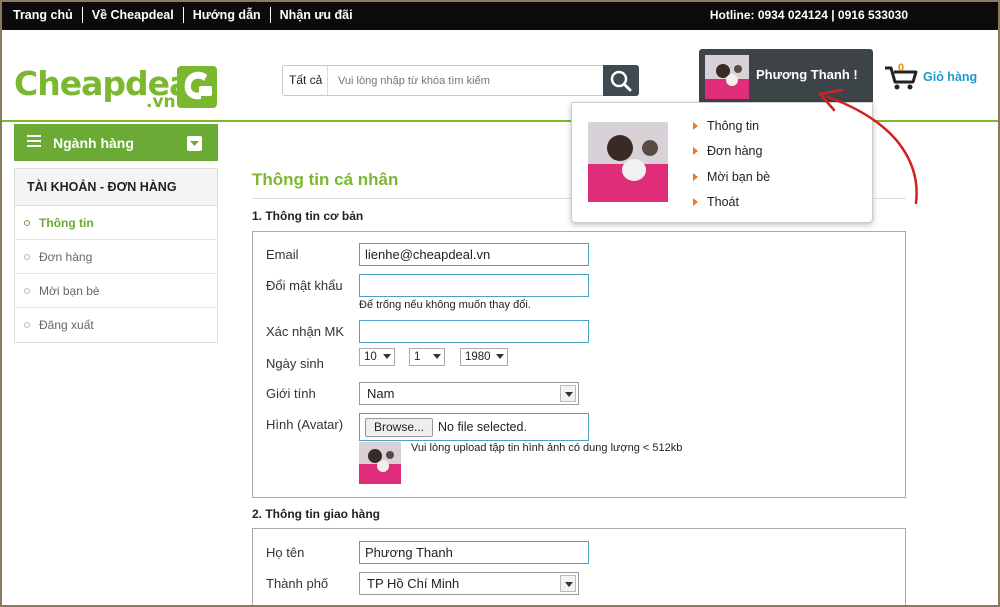 The width and height of the screenshot is (1000, 607). What do you see at coordinates (285, 552) in the screenshot?
I see `fullname-label: Họ tên` at bounding box center [285, 552].